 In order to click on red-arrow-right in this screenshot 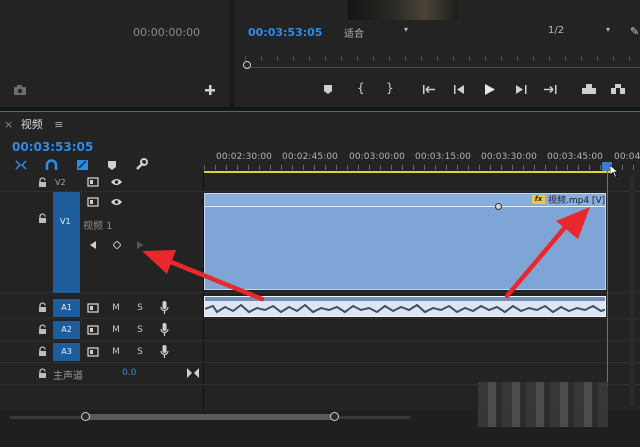, I will do `click(547, 253)`.